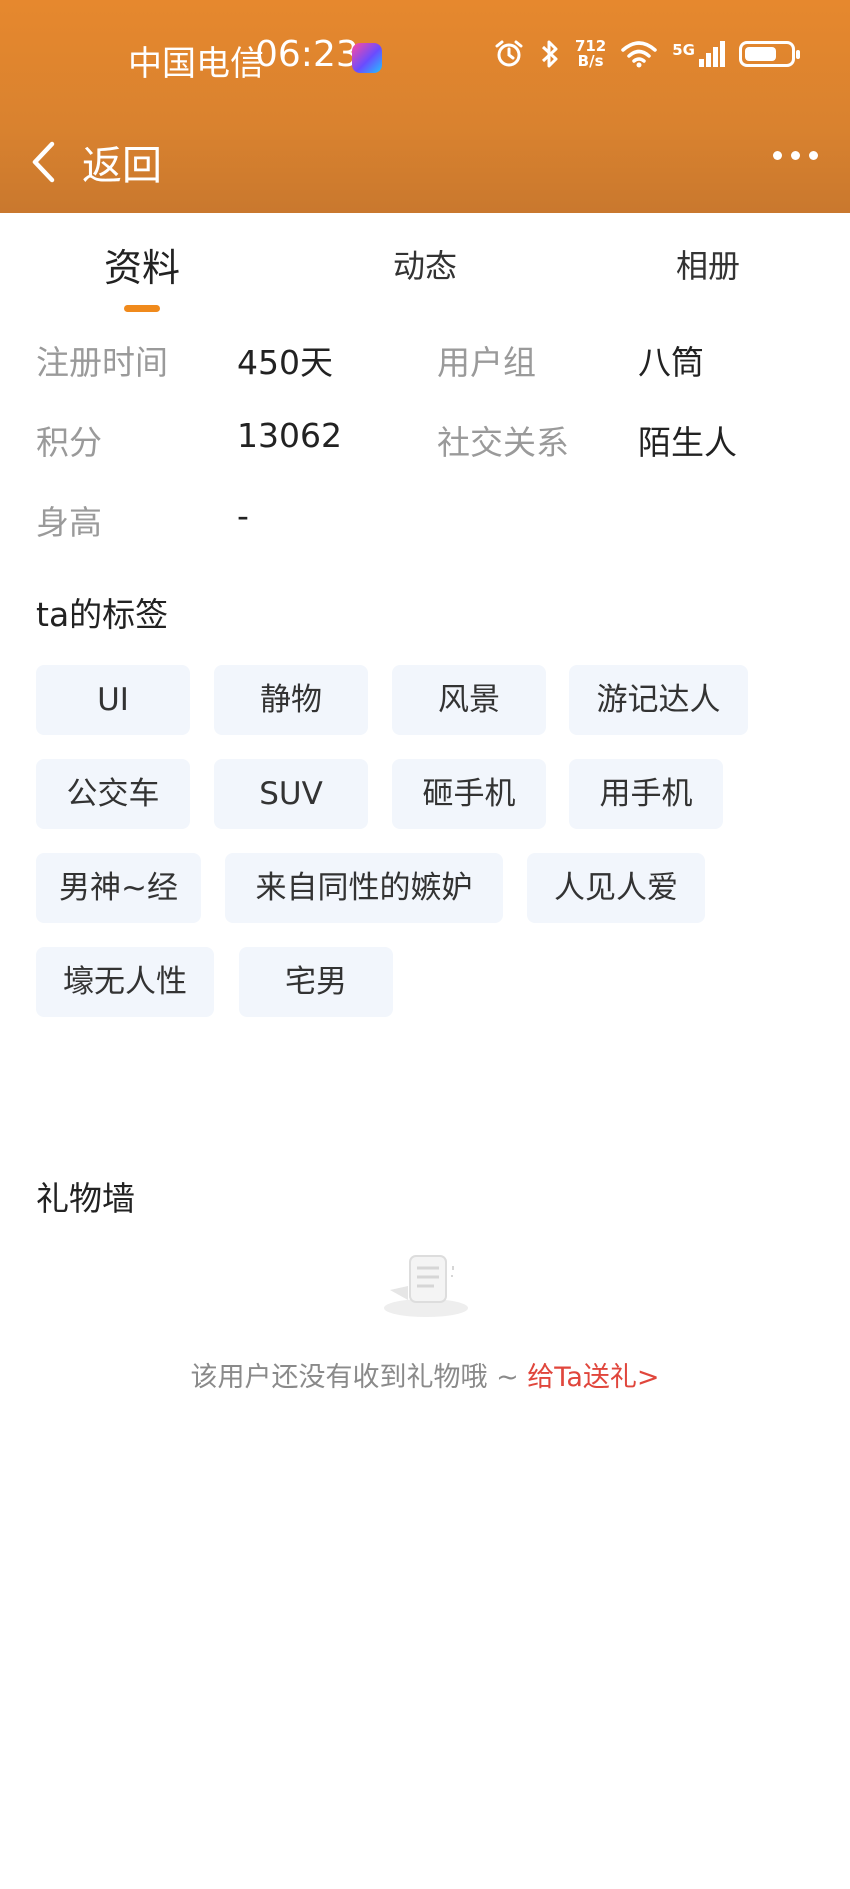 Image resolution: width=850 pixels, height=1889 pixels. What do you see at coordinates (549, 54) in the screenshot?
I see `bluetooth-icon` at bounding box center [549, 54].